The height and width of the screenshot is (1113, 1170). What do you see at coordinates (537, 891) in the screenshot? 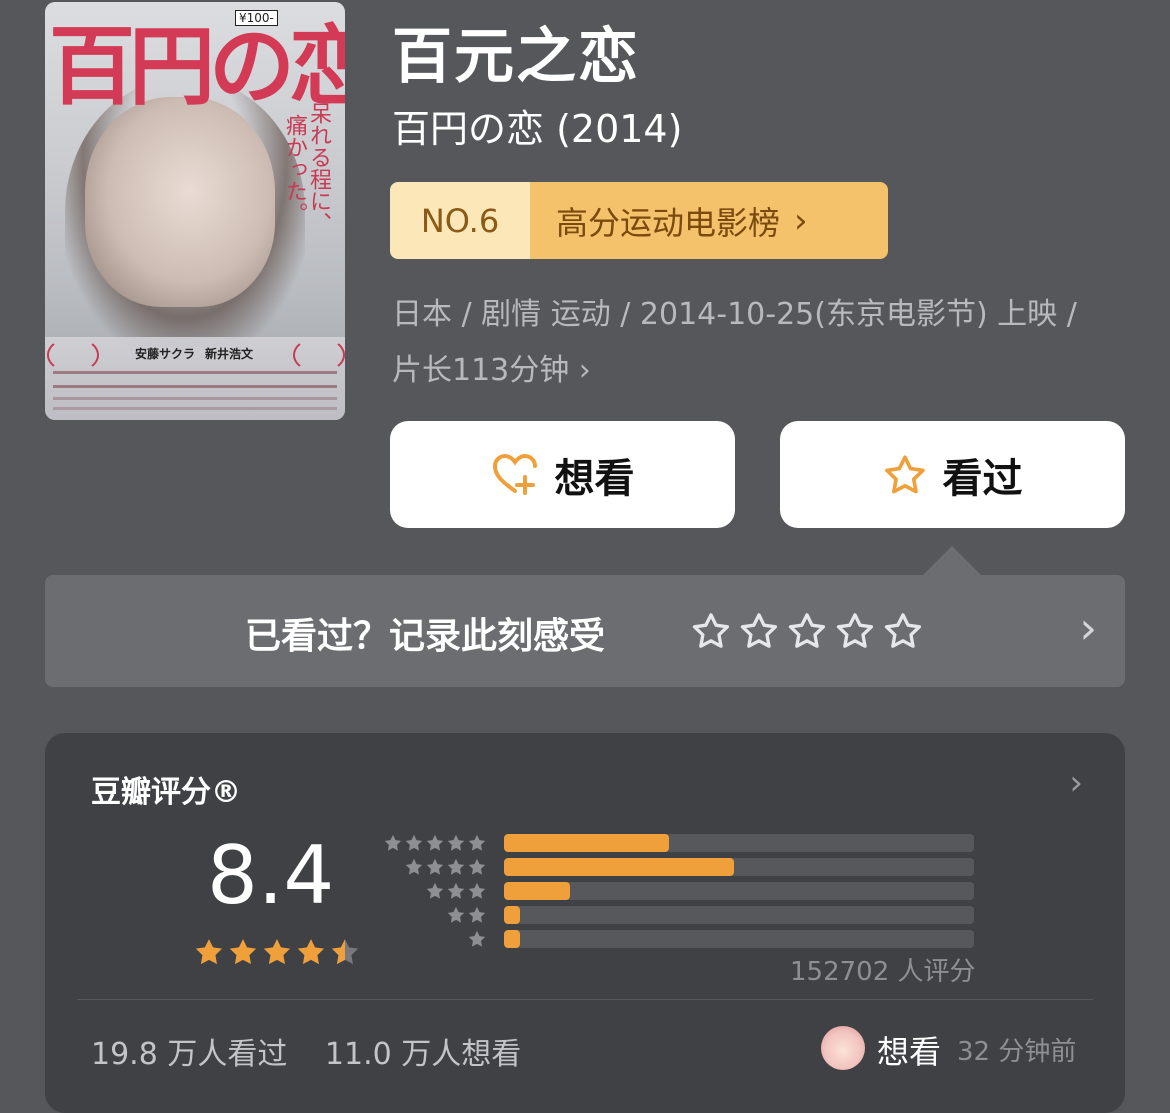
I see `bar-fill-3-star` at bounding box center [537, 891].